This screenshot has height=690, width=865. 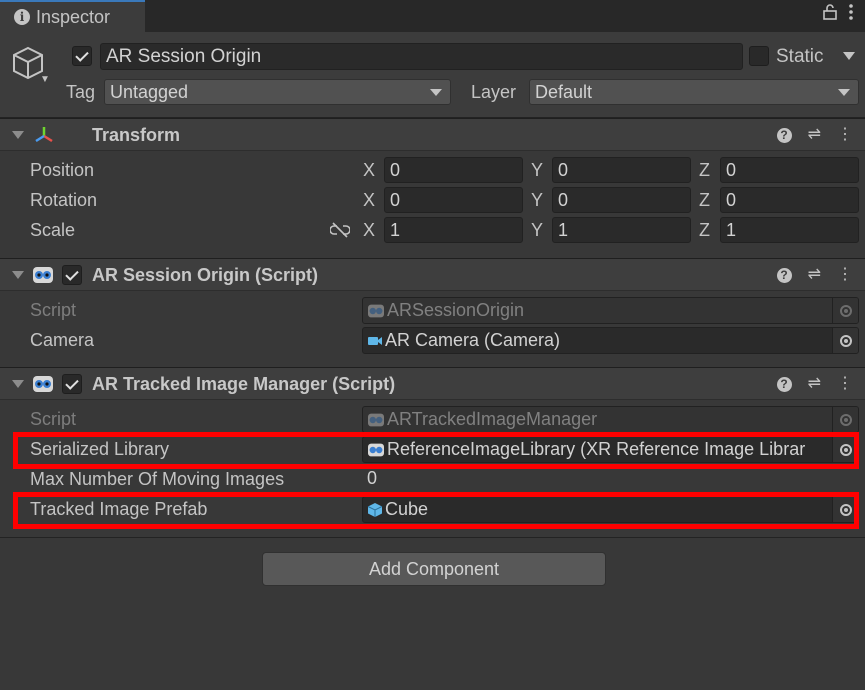 What do you see at coordinates (277, 92) in the screenshot?
I see `tag-dropdown: Untagged` at bounding box center [277, 92].